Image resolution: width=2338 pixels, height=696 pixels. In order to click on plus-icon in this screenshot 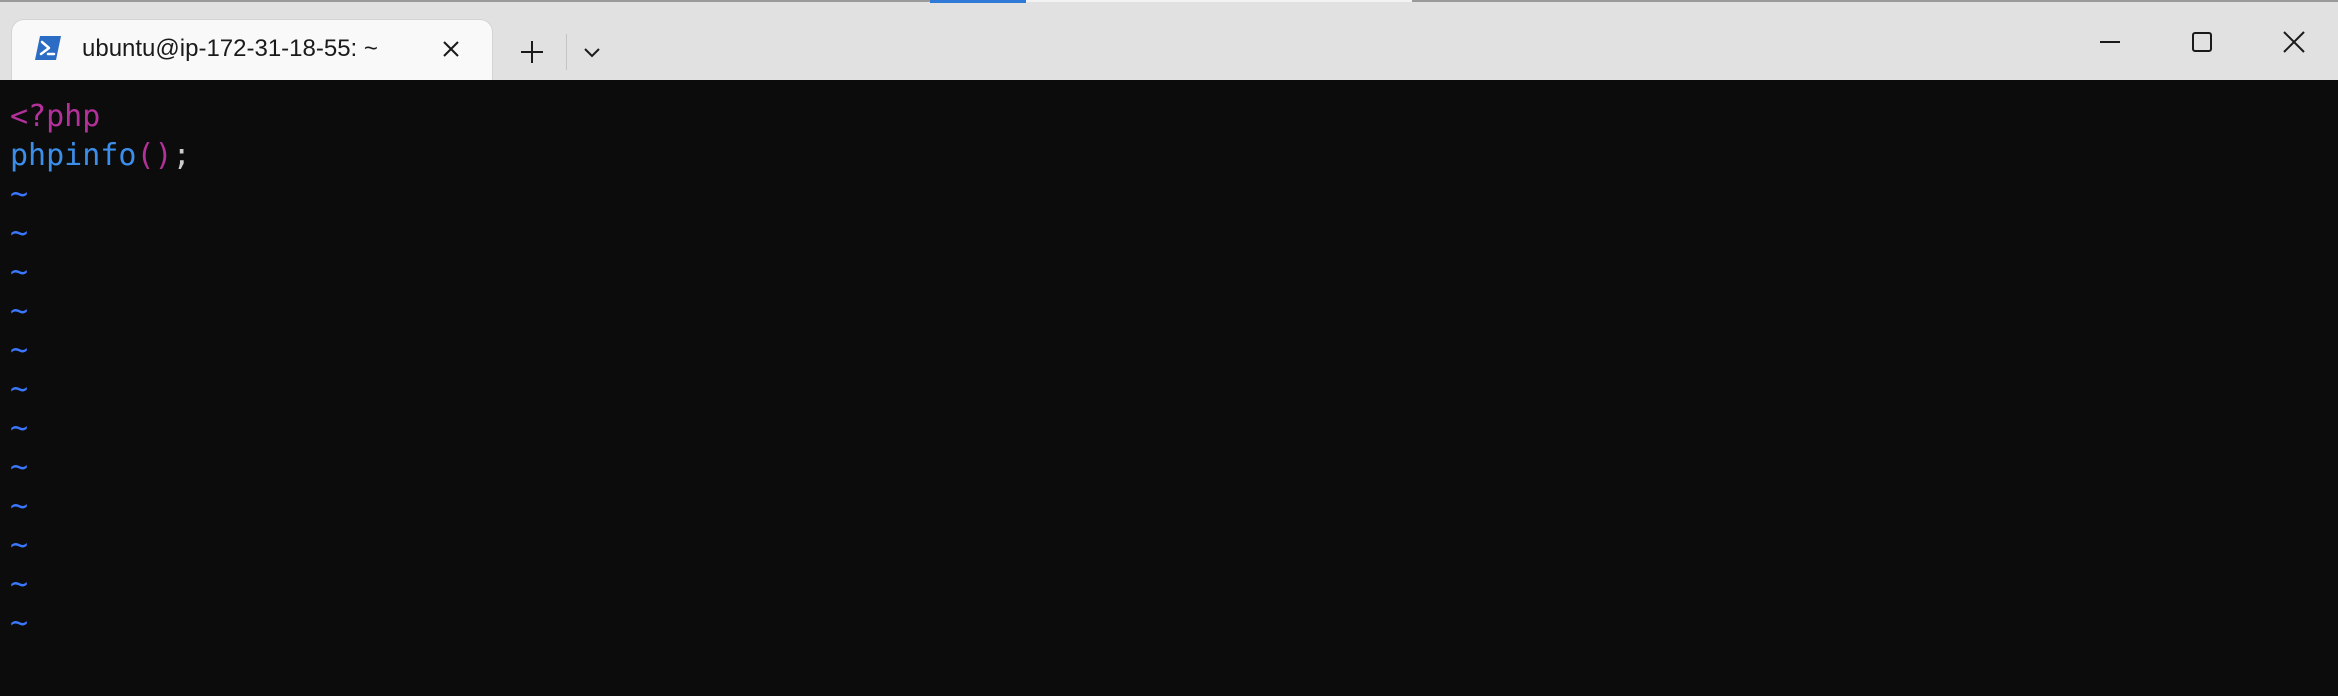, I will do `click(532, 52)`.